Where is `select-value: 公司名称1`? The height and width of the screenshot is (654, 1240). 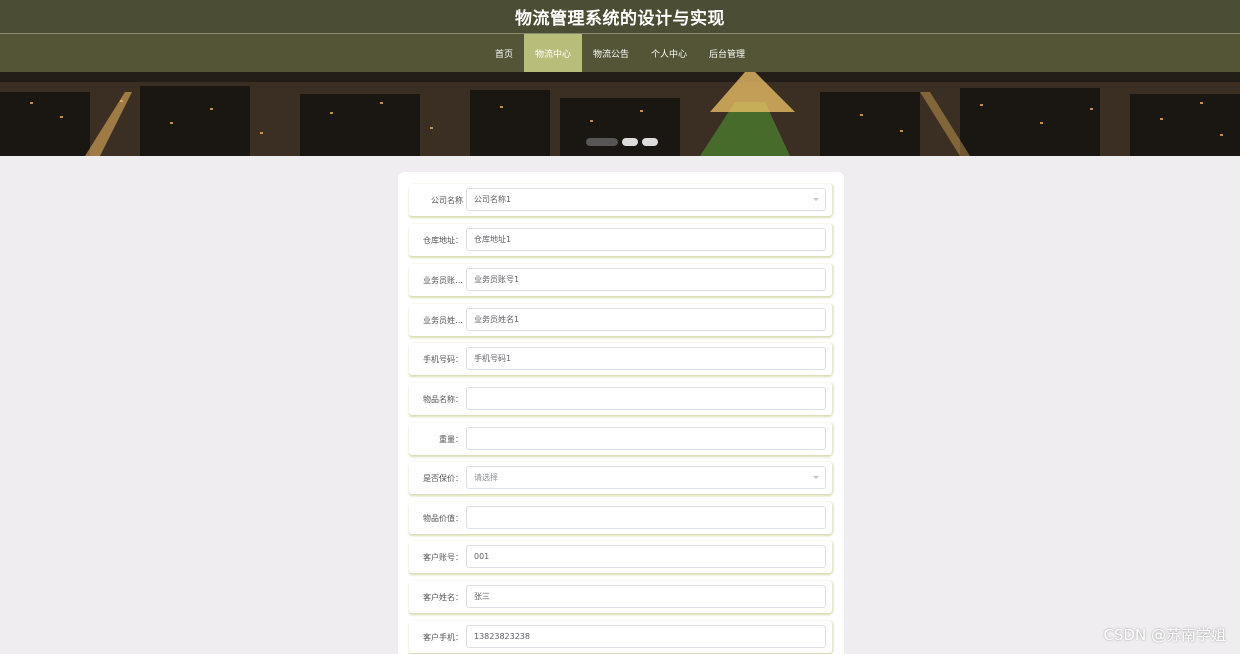
select-value: 公司名称1 is located at coordinates (493, 199).